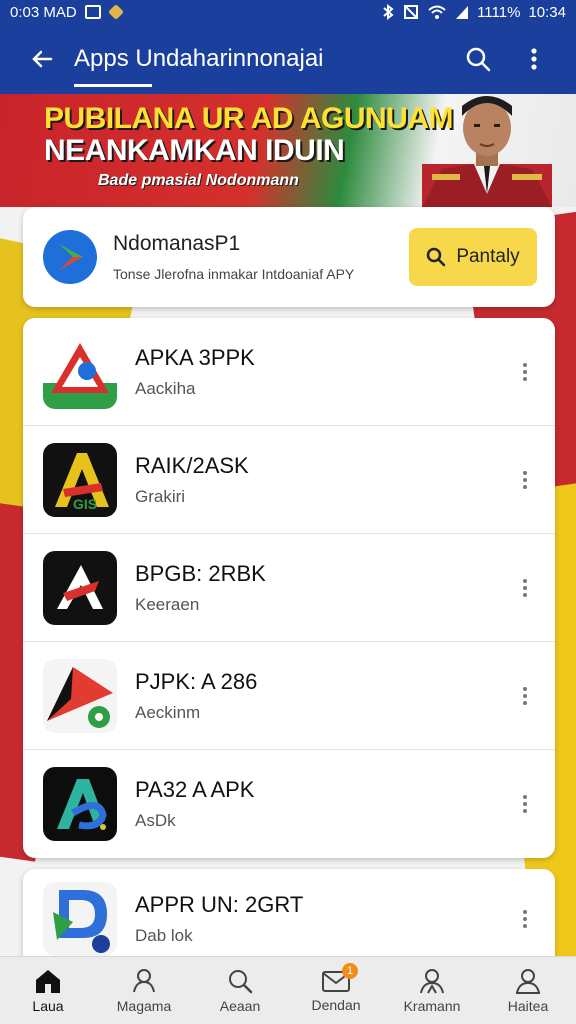 The height and width of the screenshot is (1024, 576). I want to click on list-item: BPGB: 2RBK Keeraen, so click(289, 588).